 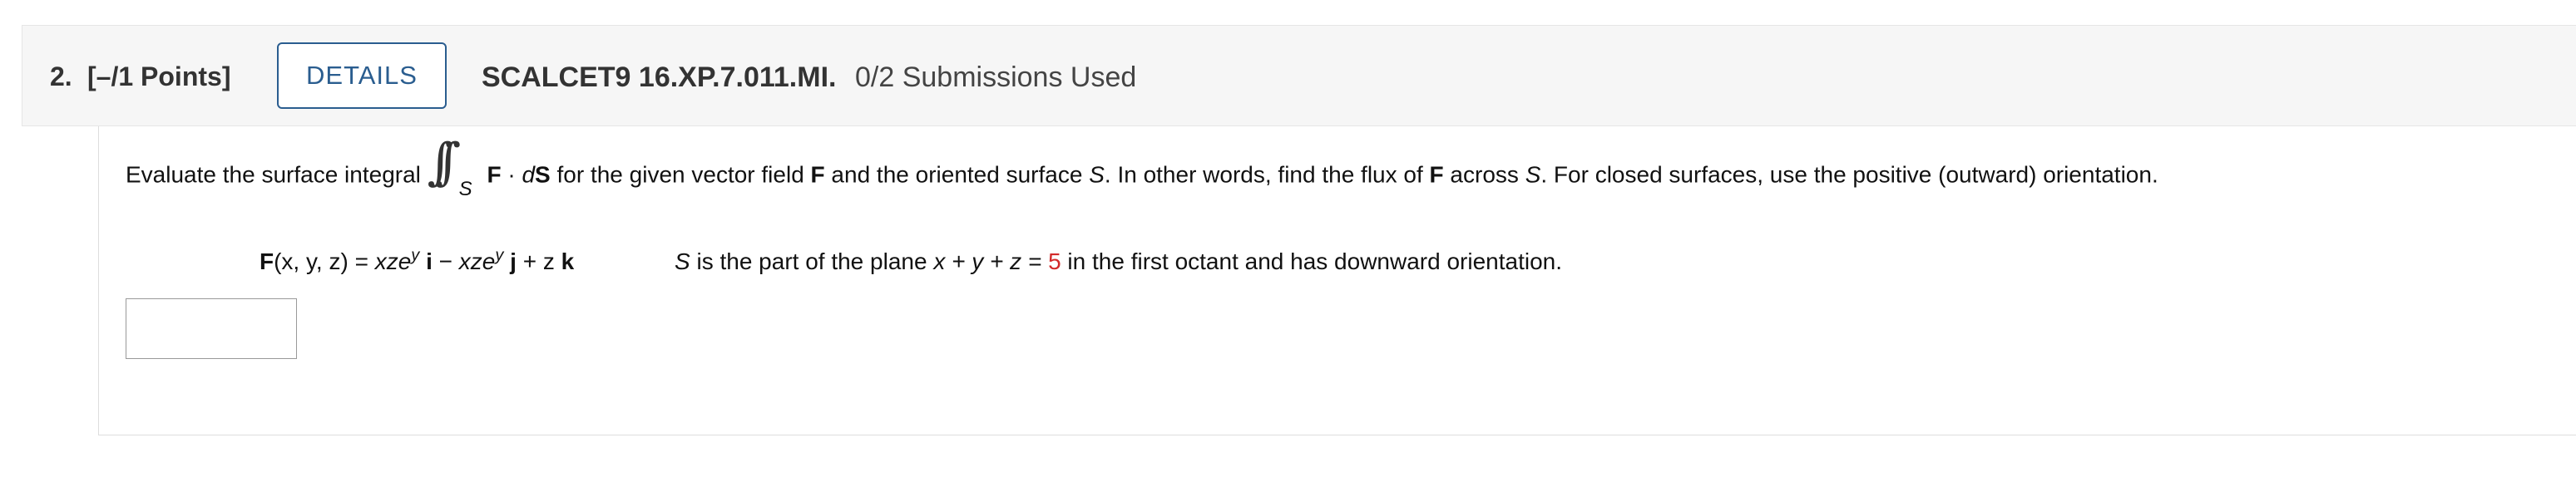 I want to click on prompt-text-2: and the oriented surface, so click(x=957, y=174).